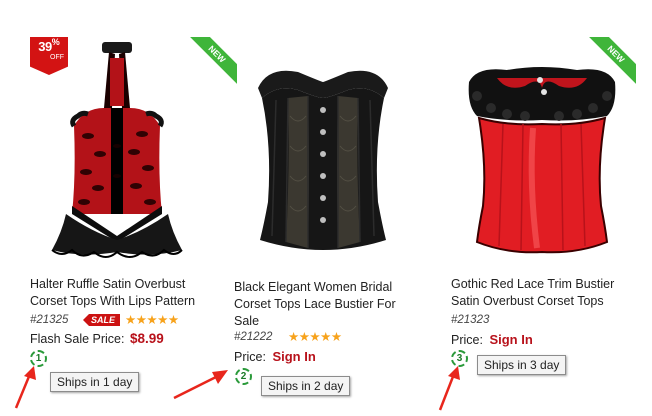 Image resolution: width=652 pixels, height=416 pixels. What do you see at coordinates (38, 358) in the screenshot?
I see `ship-days-circle-icon: 1` at bounding box center [38, 358].